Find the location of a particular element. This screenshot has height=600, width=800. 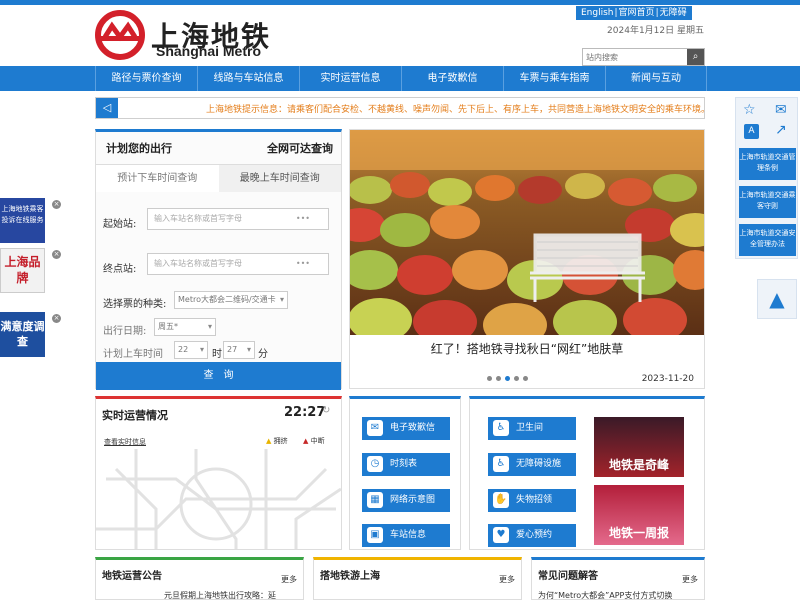

home-link: 官网首页 is located at coordinates (637, 13).